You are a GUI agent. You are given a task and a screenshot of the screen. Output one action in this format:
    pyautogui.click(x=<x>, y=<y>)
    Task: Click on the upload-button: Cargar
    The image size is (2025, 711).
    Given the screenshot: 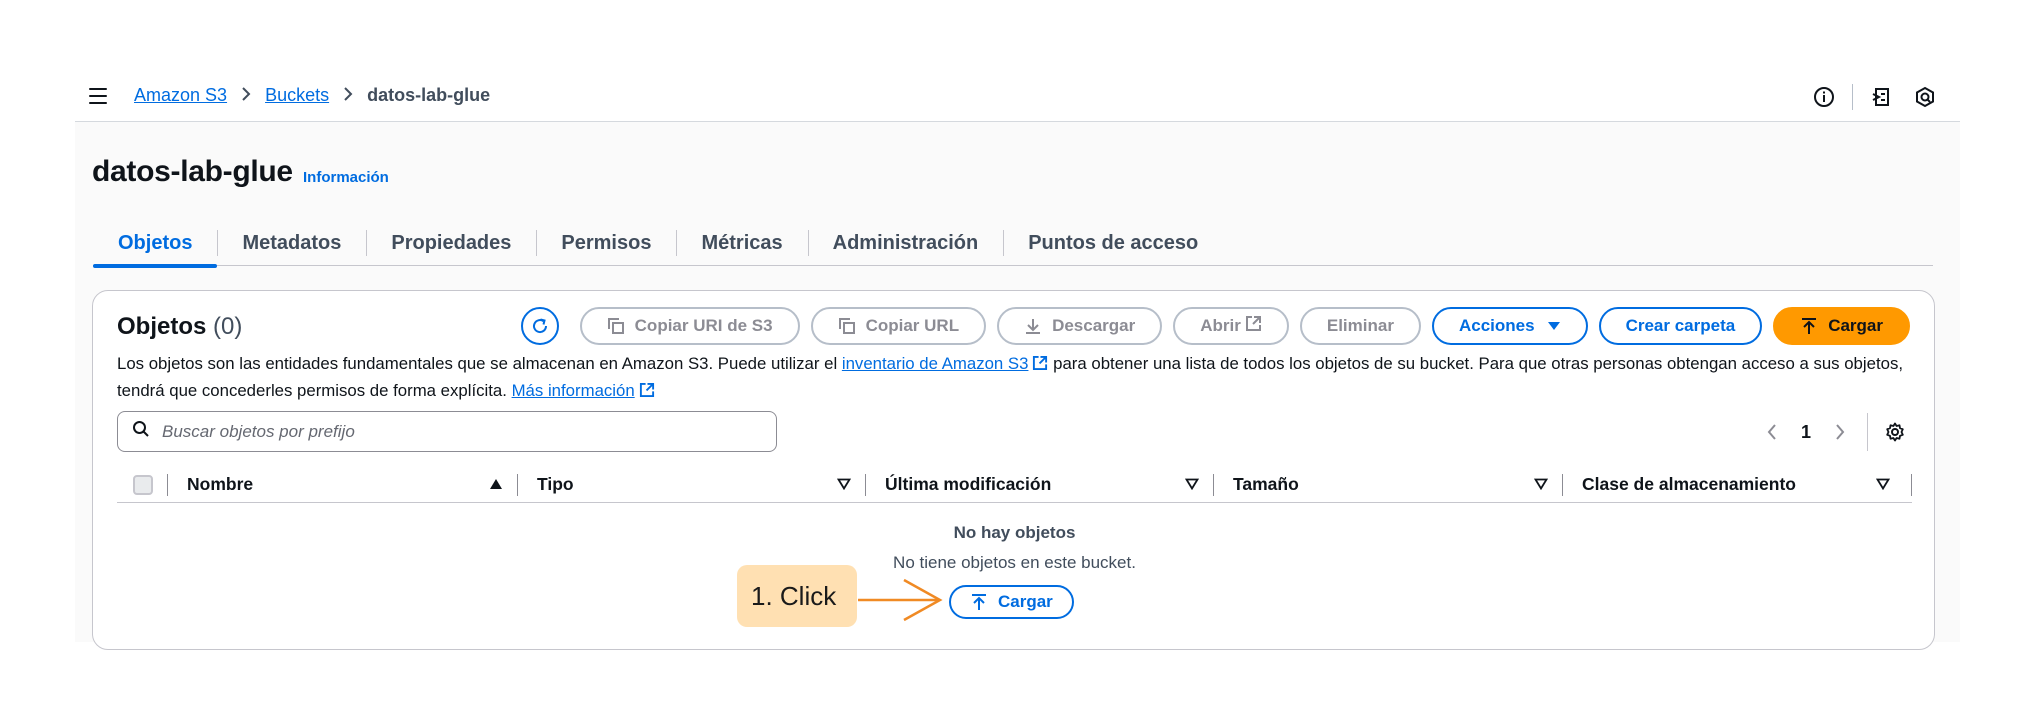 What is the action you would take?
    pyautogui.click(x=1841, y=326)
    